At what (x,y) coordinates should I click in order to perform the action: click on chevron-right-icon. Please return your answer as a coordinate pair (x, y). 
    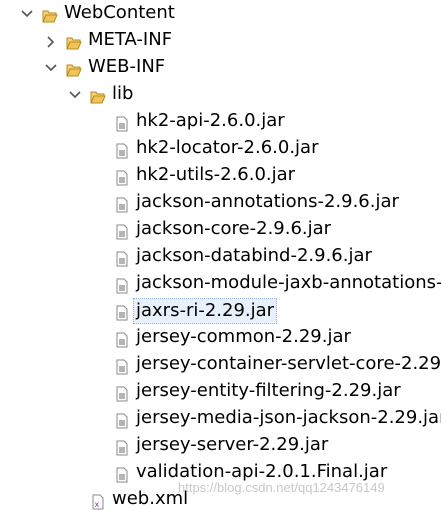
    Looking at the image, I should click on (51, 41).